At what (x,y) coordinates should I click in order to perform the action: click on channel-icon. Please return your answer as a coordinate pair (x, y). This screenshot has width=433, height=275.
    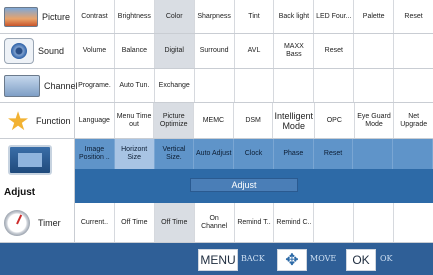
    Looking at the image, I should click on (22, 85).